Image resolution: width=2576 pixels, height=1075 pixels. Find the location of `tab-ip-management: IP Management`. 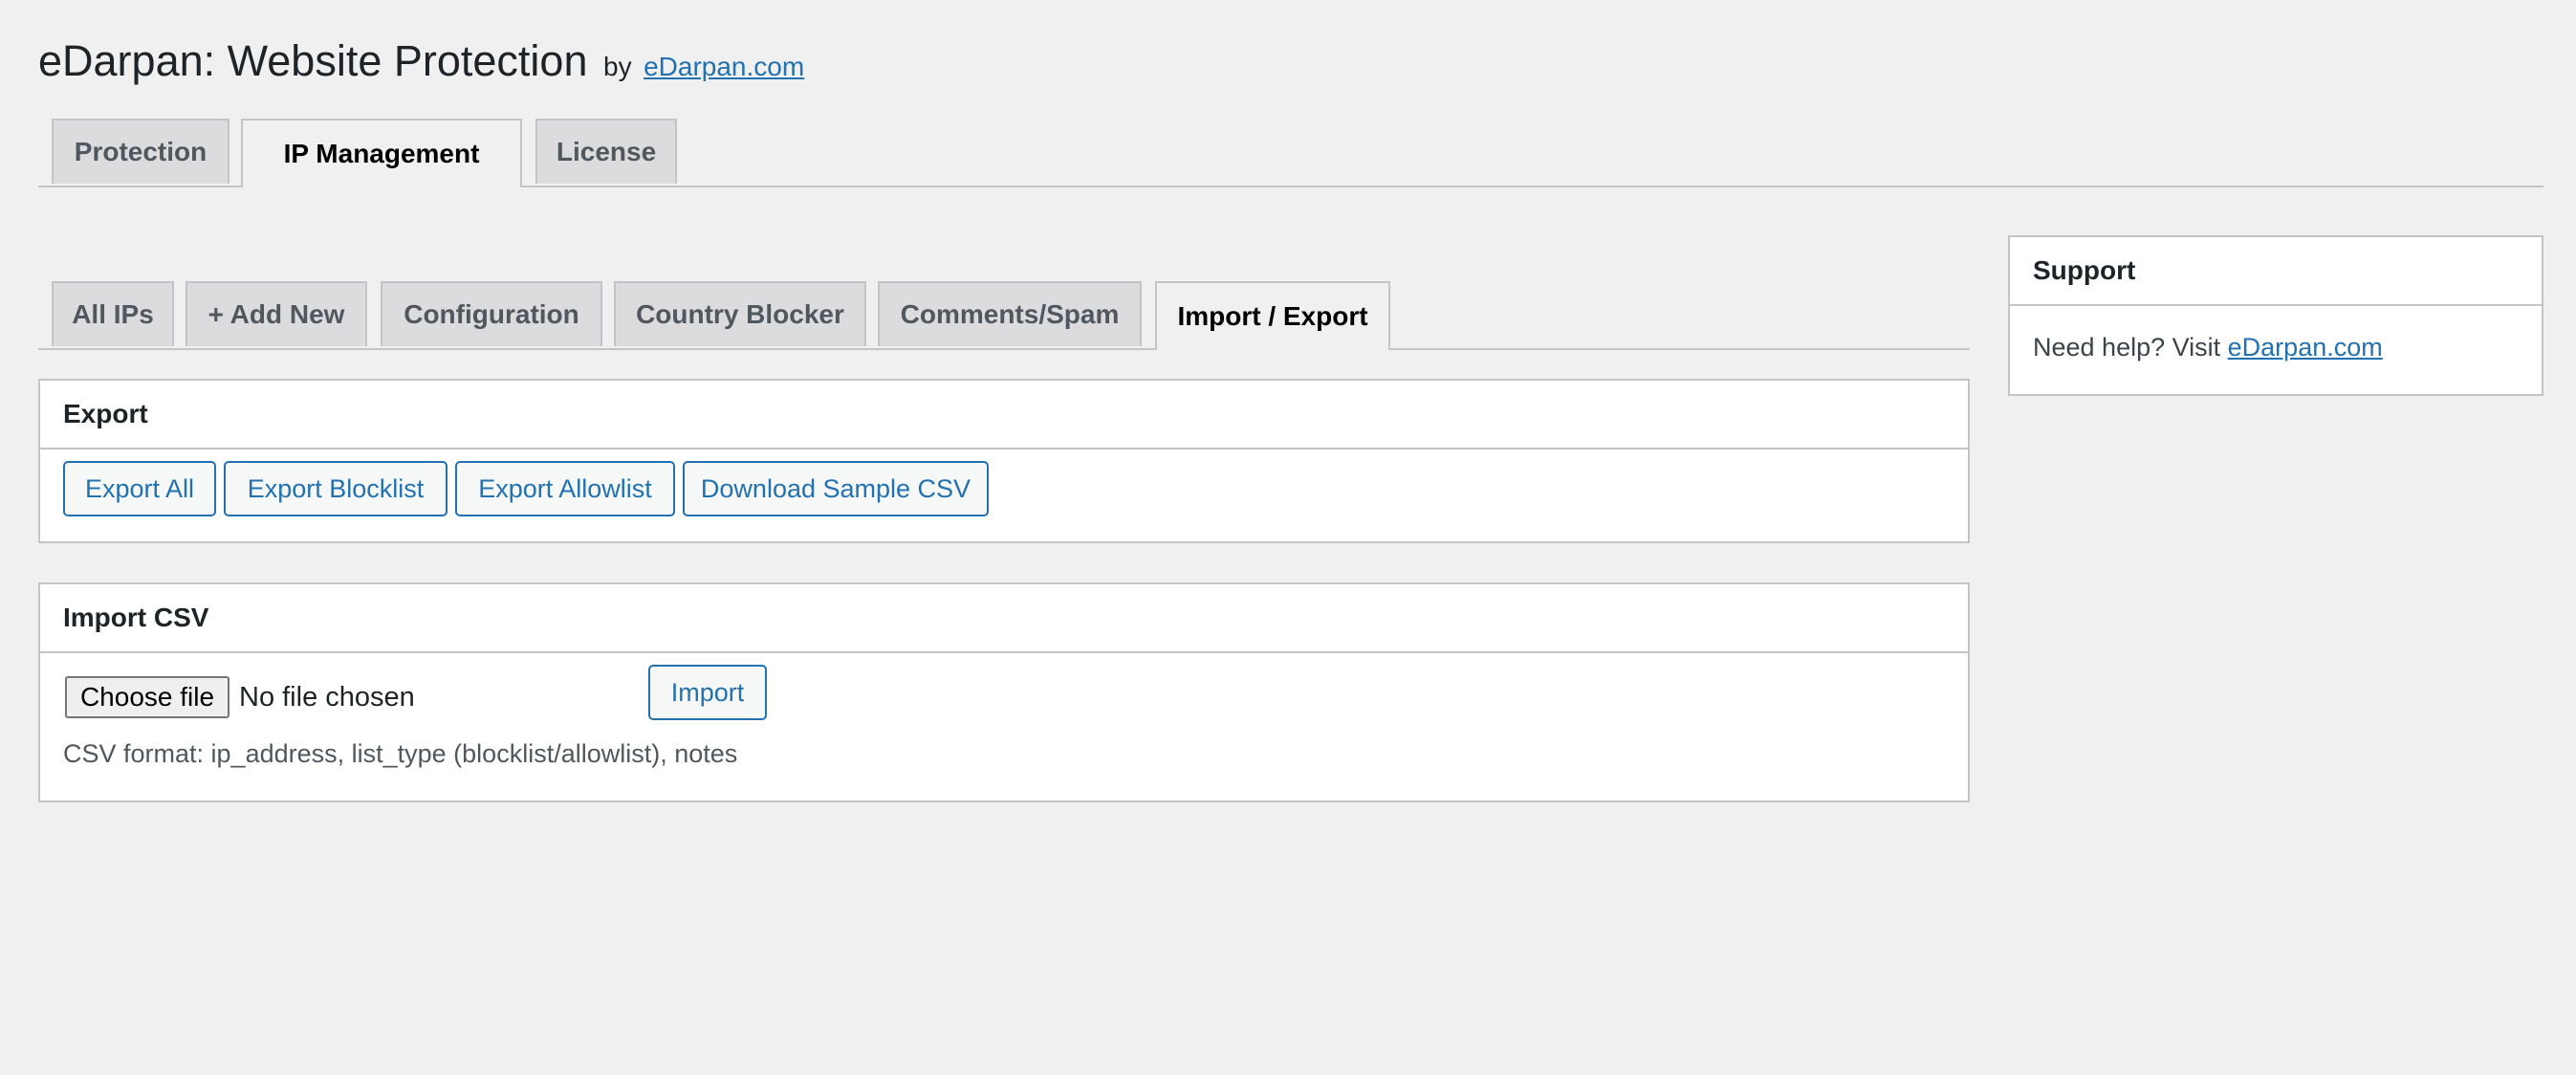

tab-ip-management: IP Management is located at coordinates (381, 153).